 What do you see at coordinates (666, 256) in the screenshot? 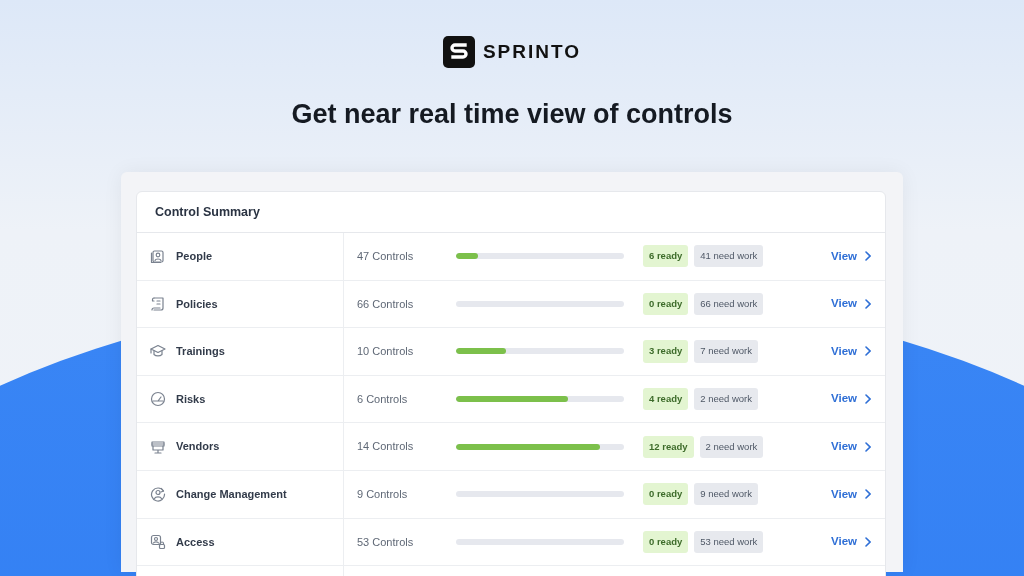
I see `ready-tag: 6 ready` at bounding box center [666, 256].